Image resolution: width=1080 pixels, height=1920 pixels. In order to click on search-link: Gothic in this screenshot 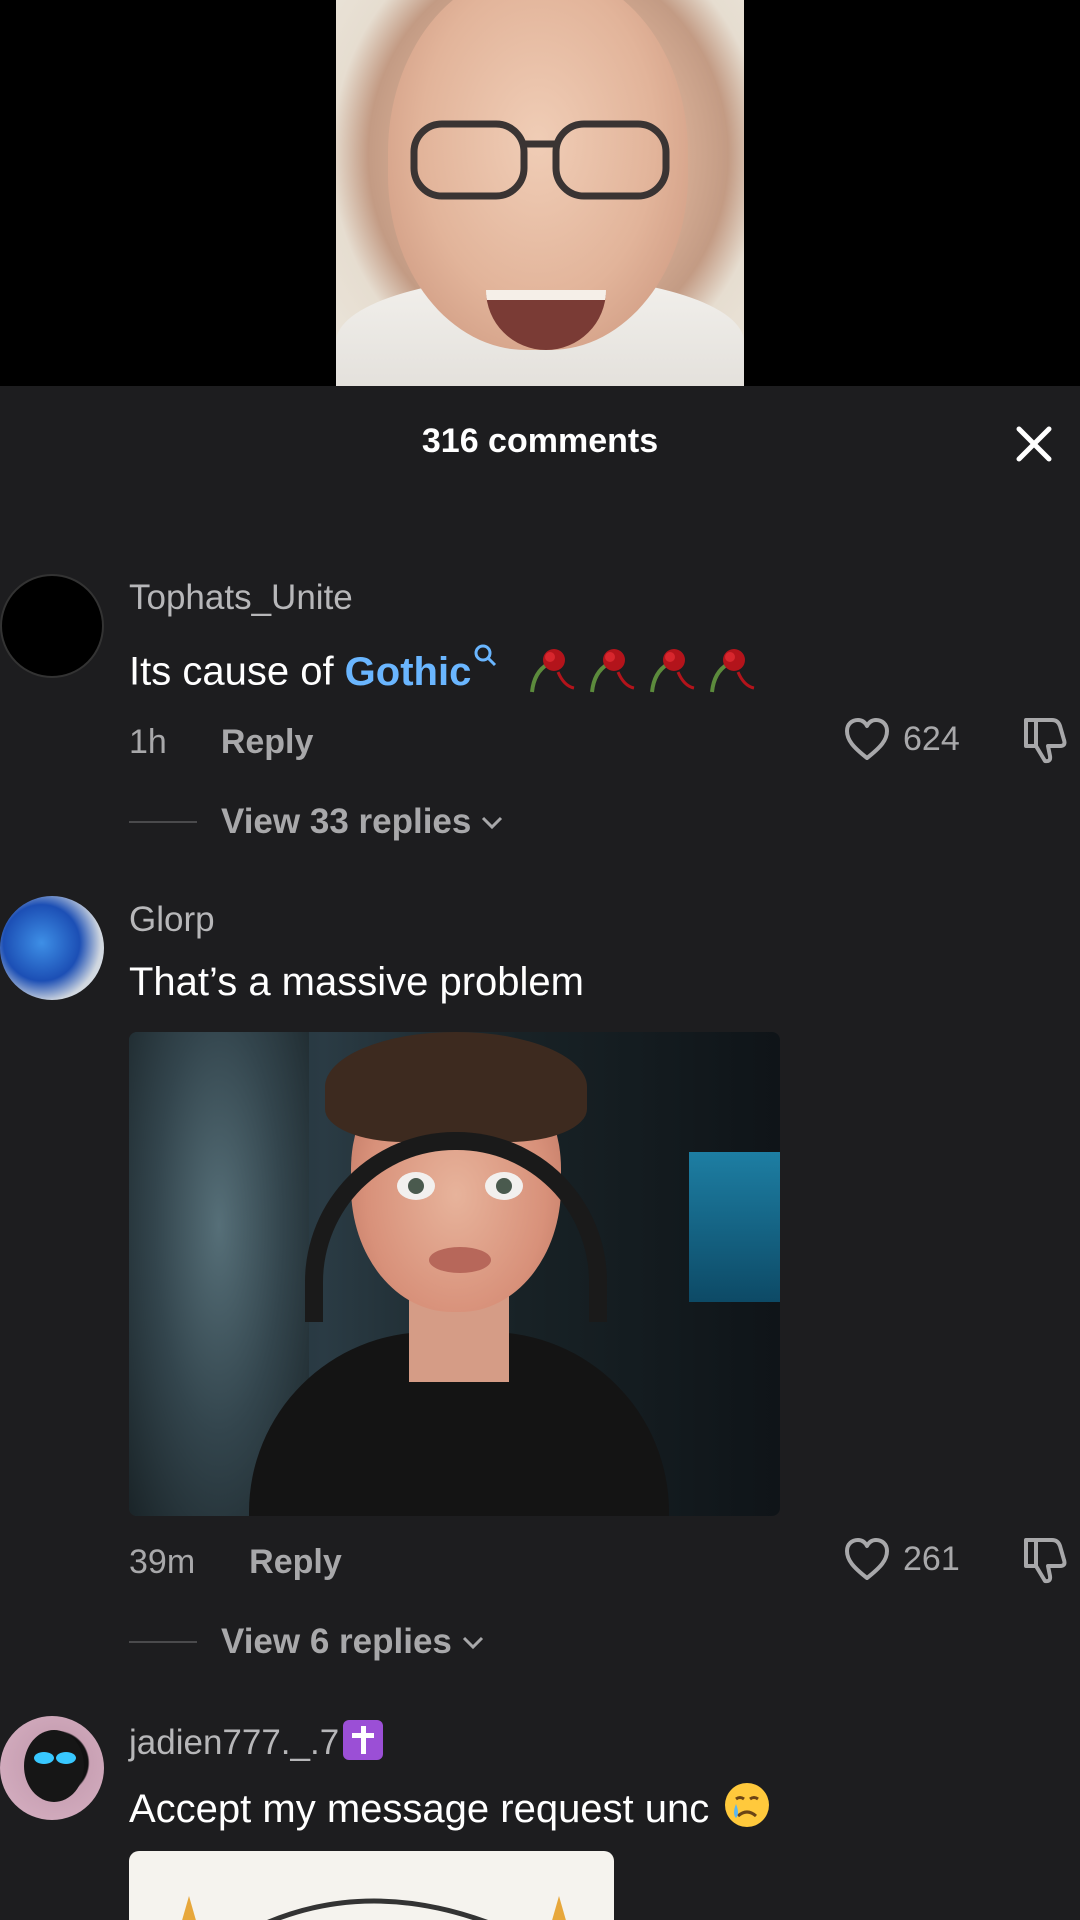, I will do `click(421, 669)`.